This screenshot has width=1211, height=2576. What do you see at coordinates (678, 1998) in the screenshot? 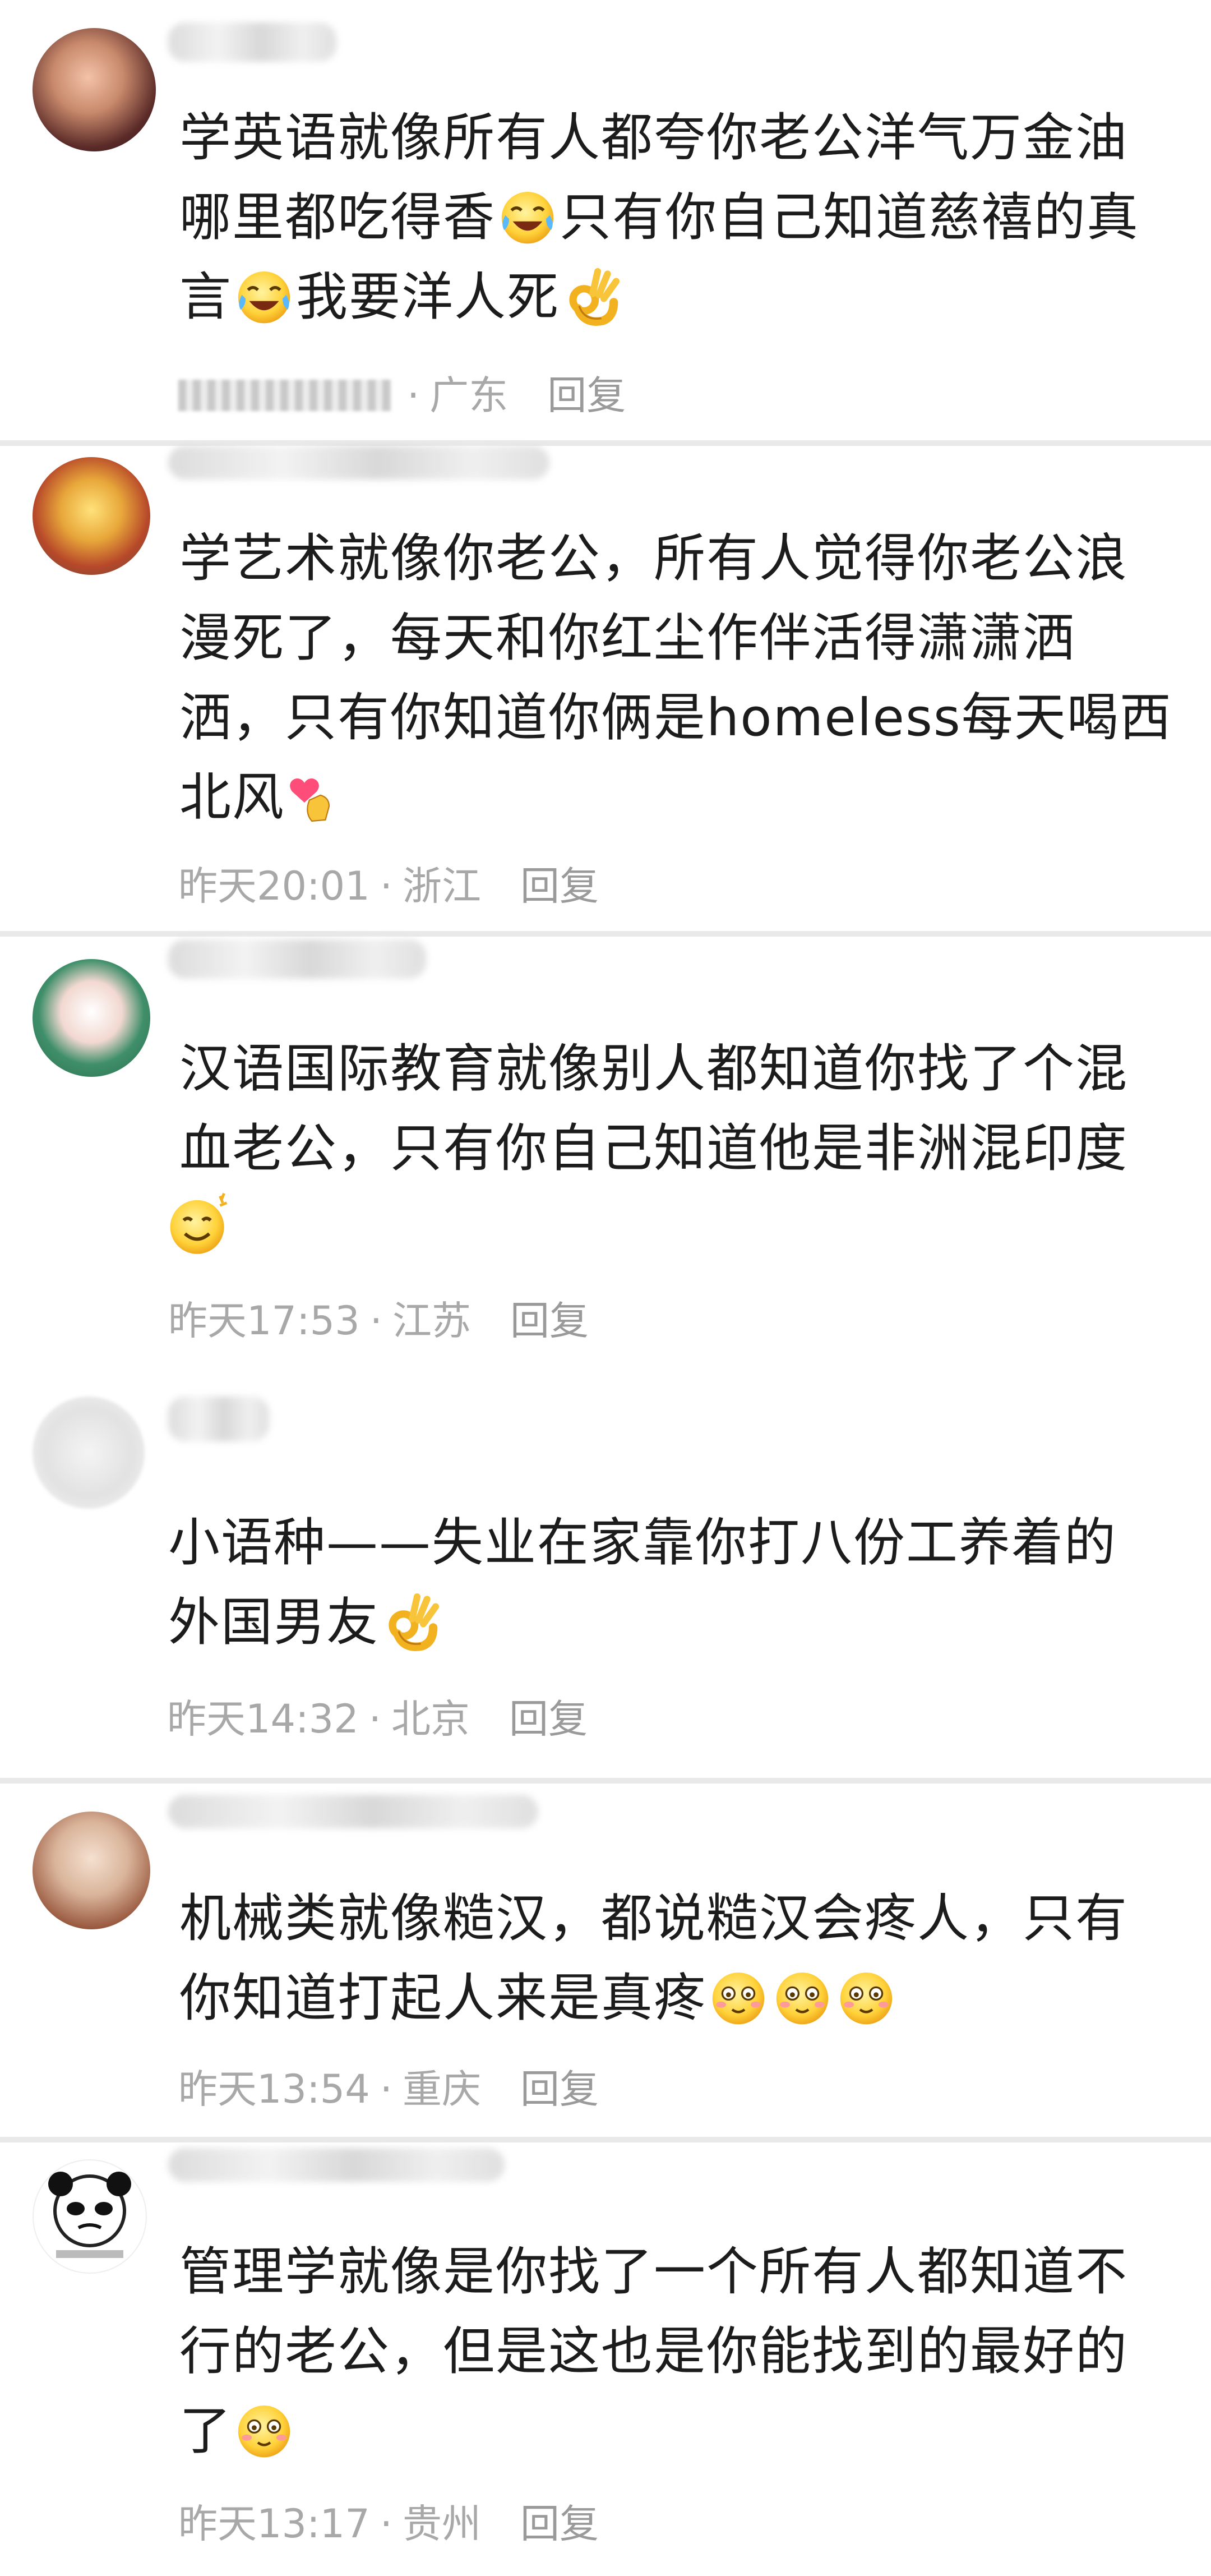
I see `comment-line: 你知道打起人来是真疼` at bounding box center [678, 1998].